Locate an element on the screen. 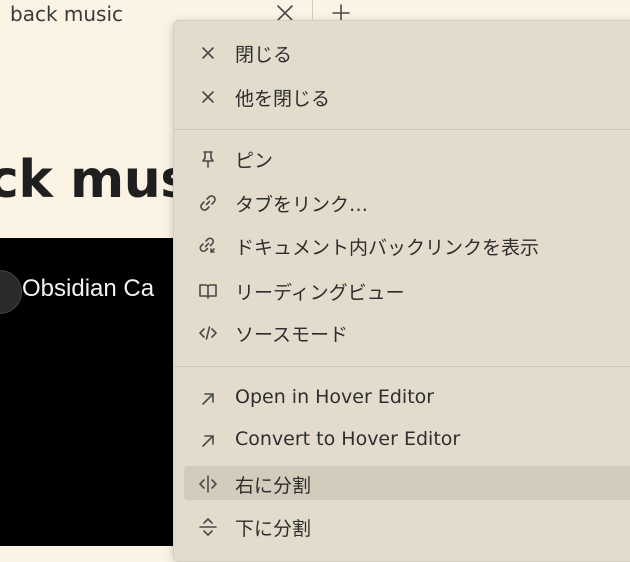 This screenshot has height=562, width=630. menu-item-show-backlinks: ドキュメント内バックリンクを表示 is located at coordinates (407, 245).